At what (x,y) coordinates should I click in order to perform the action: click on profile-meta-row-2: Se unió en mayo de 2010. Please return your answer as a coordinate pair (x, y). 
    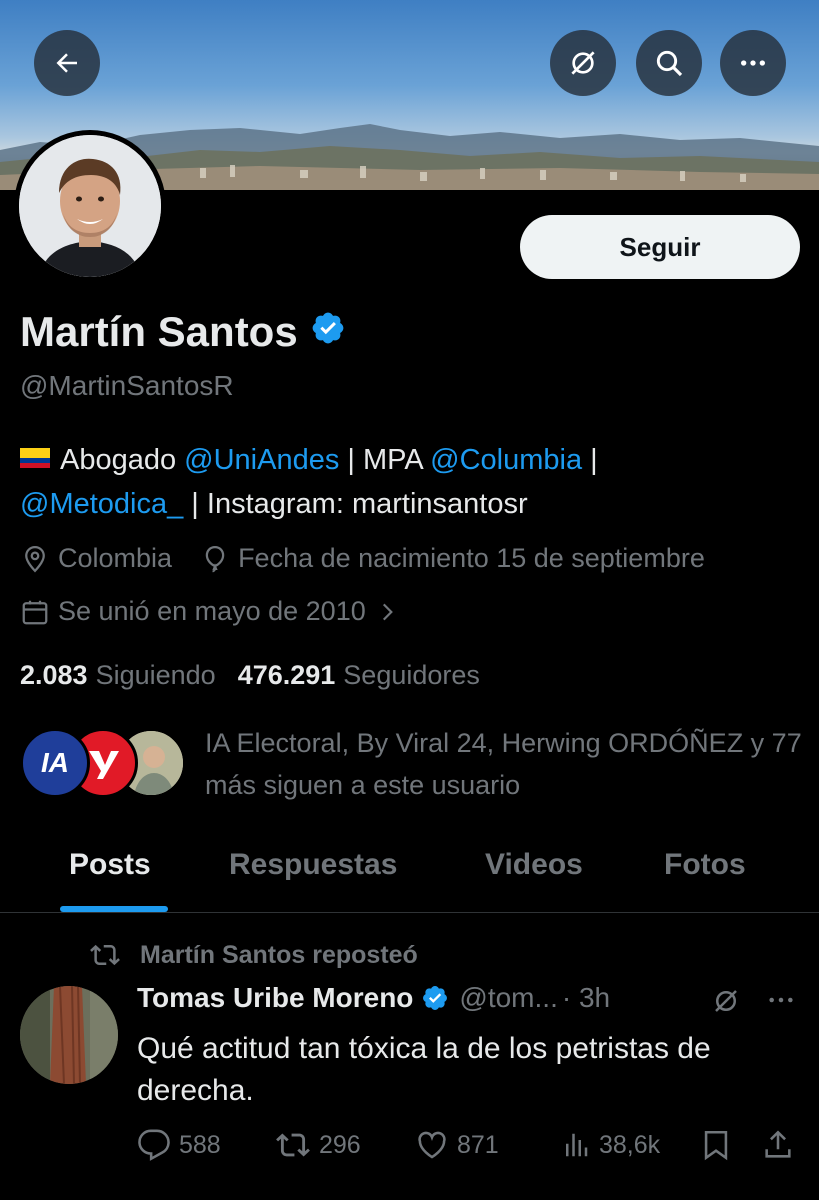
    Looking at the image, I should click on (228, 611).